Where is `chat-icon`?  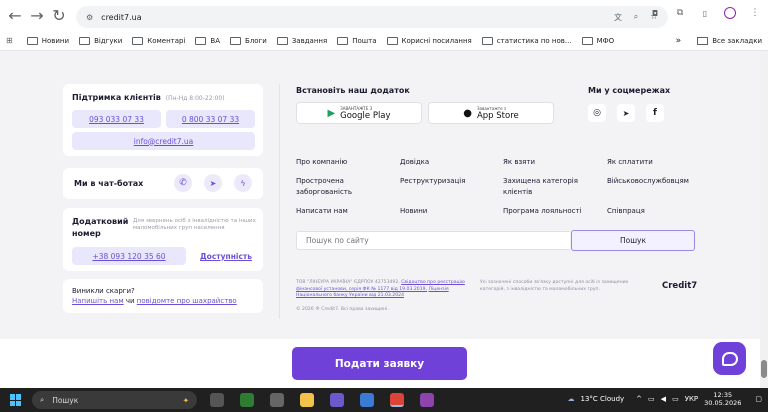
chat-icon is located at coordinates (729, 358).